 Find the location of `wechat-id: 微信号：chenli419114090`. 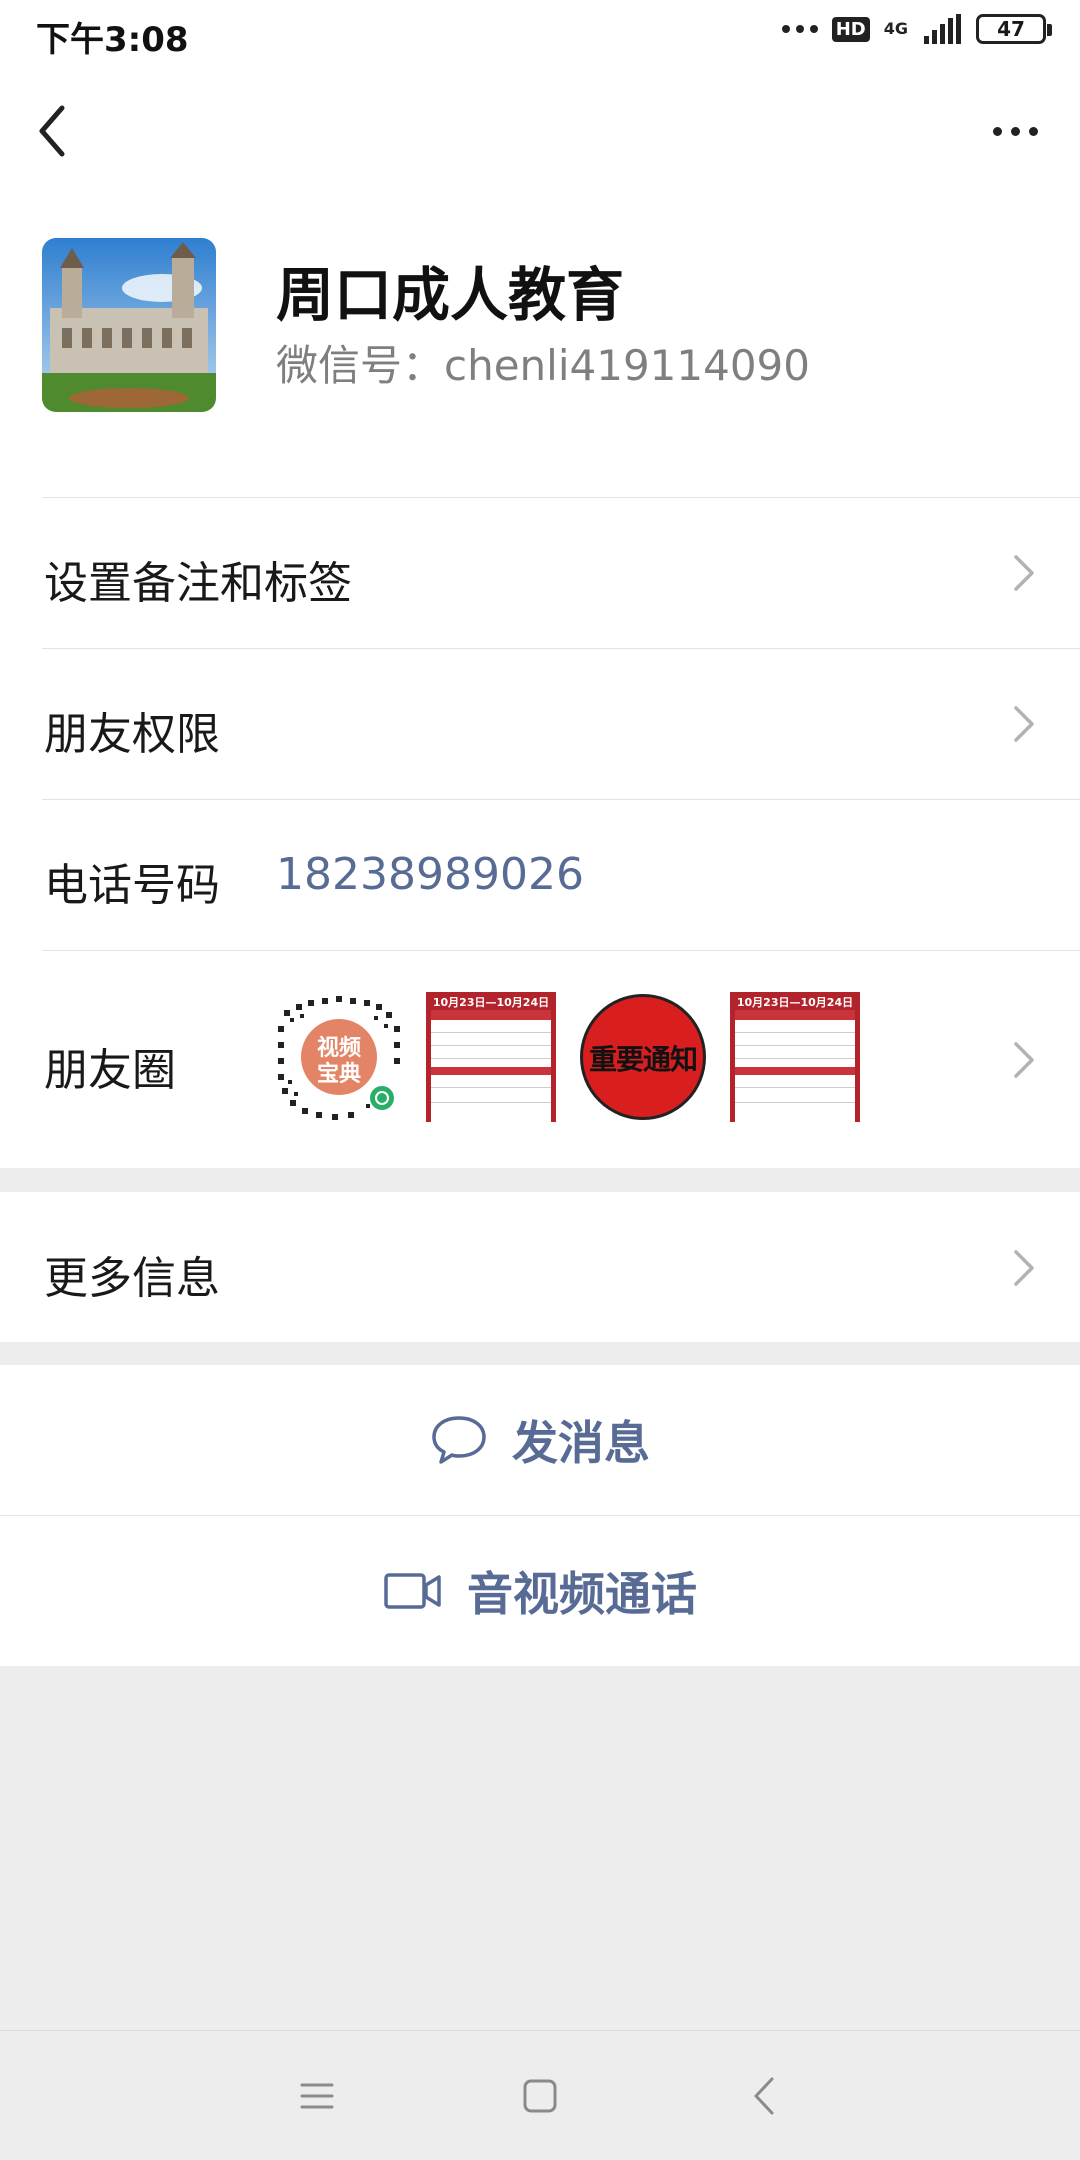

wechat-id: 微信号：chenli419114090 is located at coordinates (543, 365).